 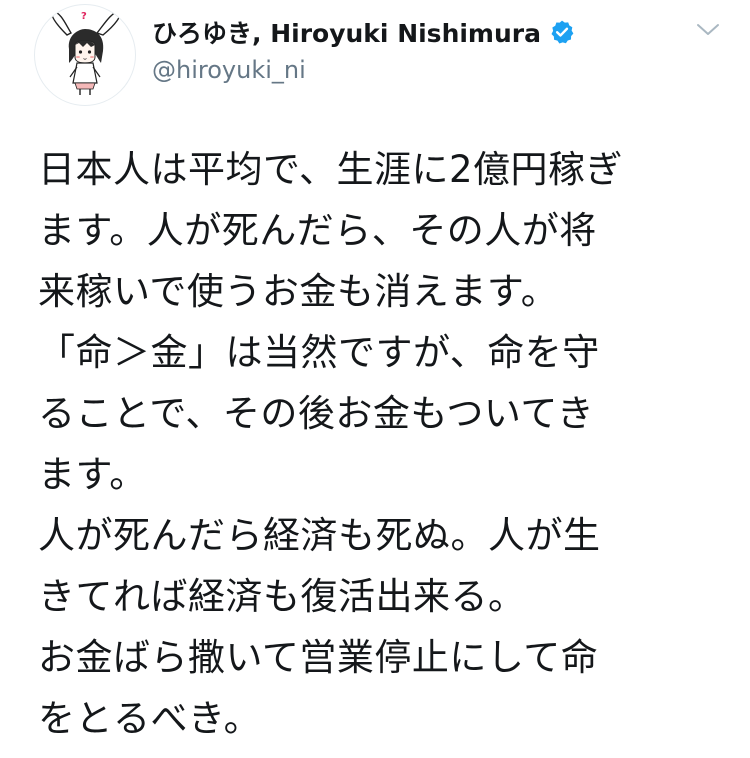 What do you see at coordinates (317, 230) in the screenshot?
I see `tweet-text-line: ます。人が死んだら、その人が将` at bounding box center [317, 230].